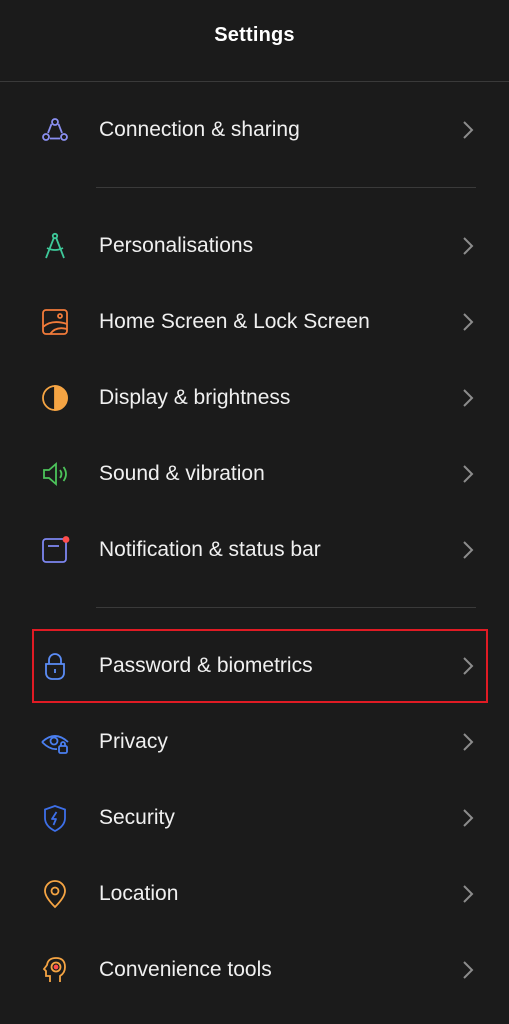 The width and height of the screenshot is (509, 1024). I want to click on header: Settings, so click(254, 41).